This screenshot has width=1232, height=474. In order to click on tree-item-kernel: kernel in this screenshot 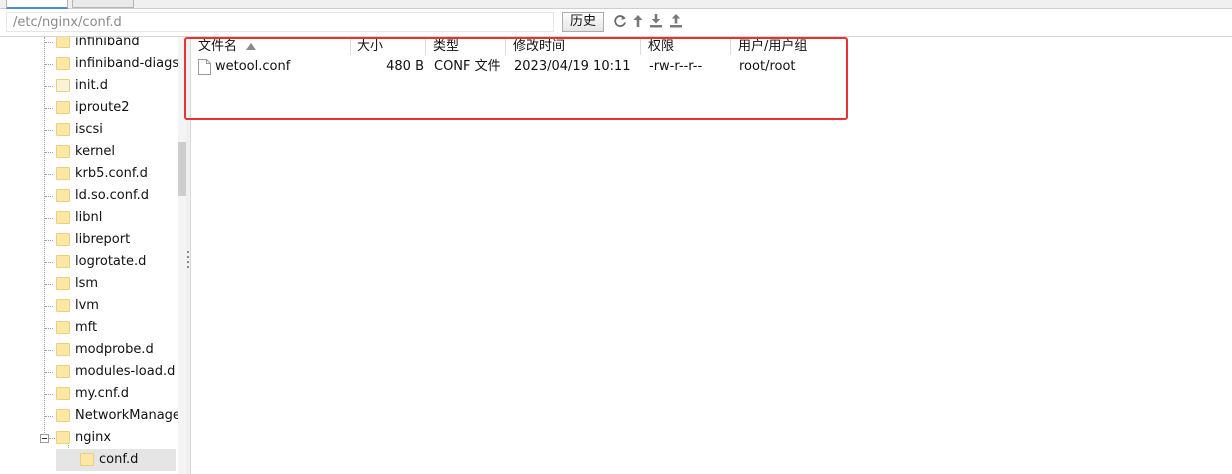, I will do `click(117, 152)`.